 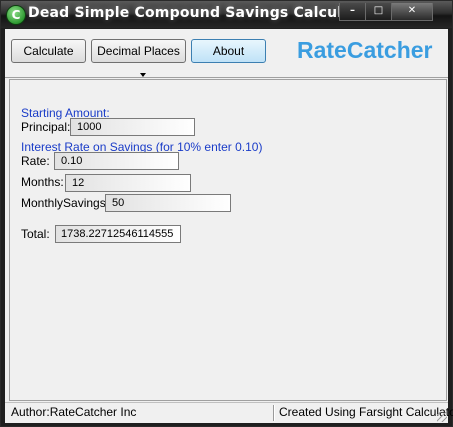 I want to click on maximize-button: □, so click(x=378, y=12).